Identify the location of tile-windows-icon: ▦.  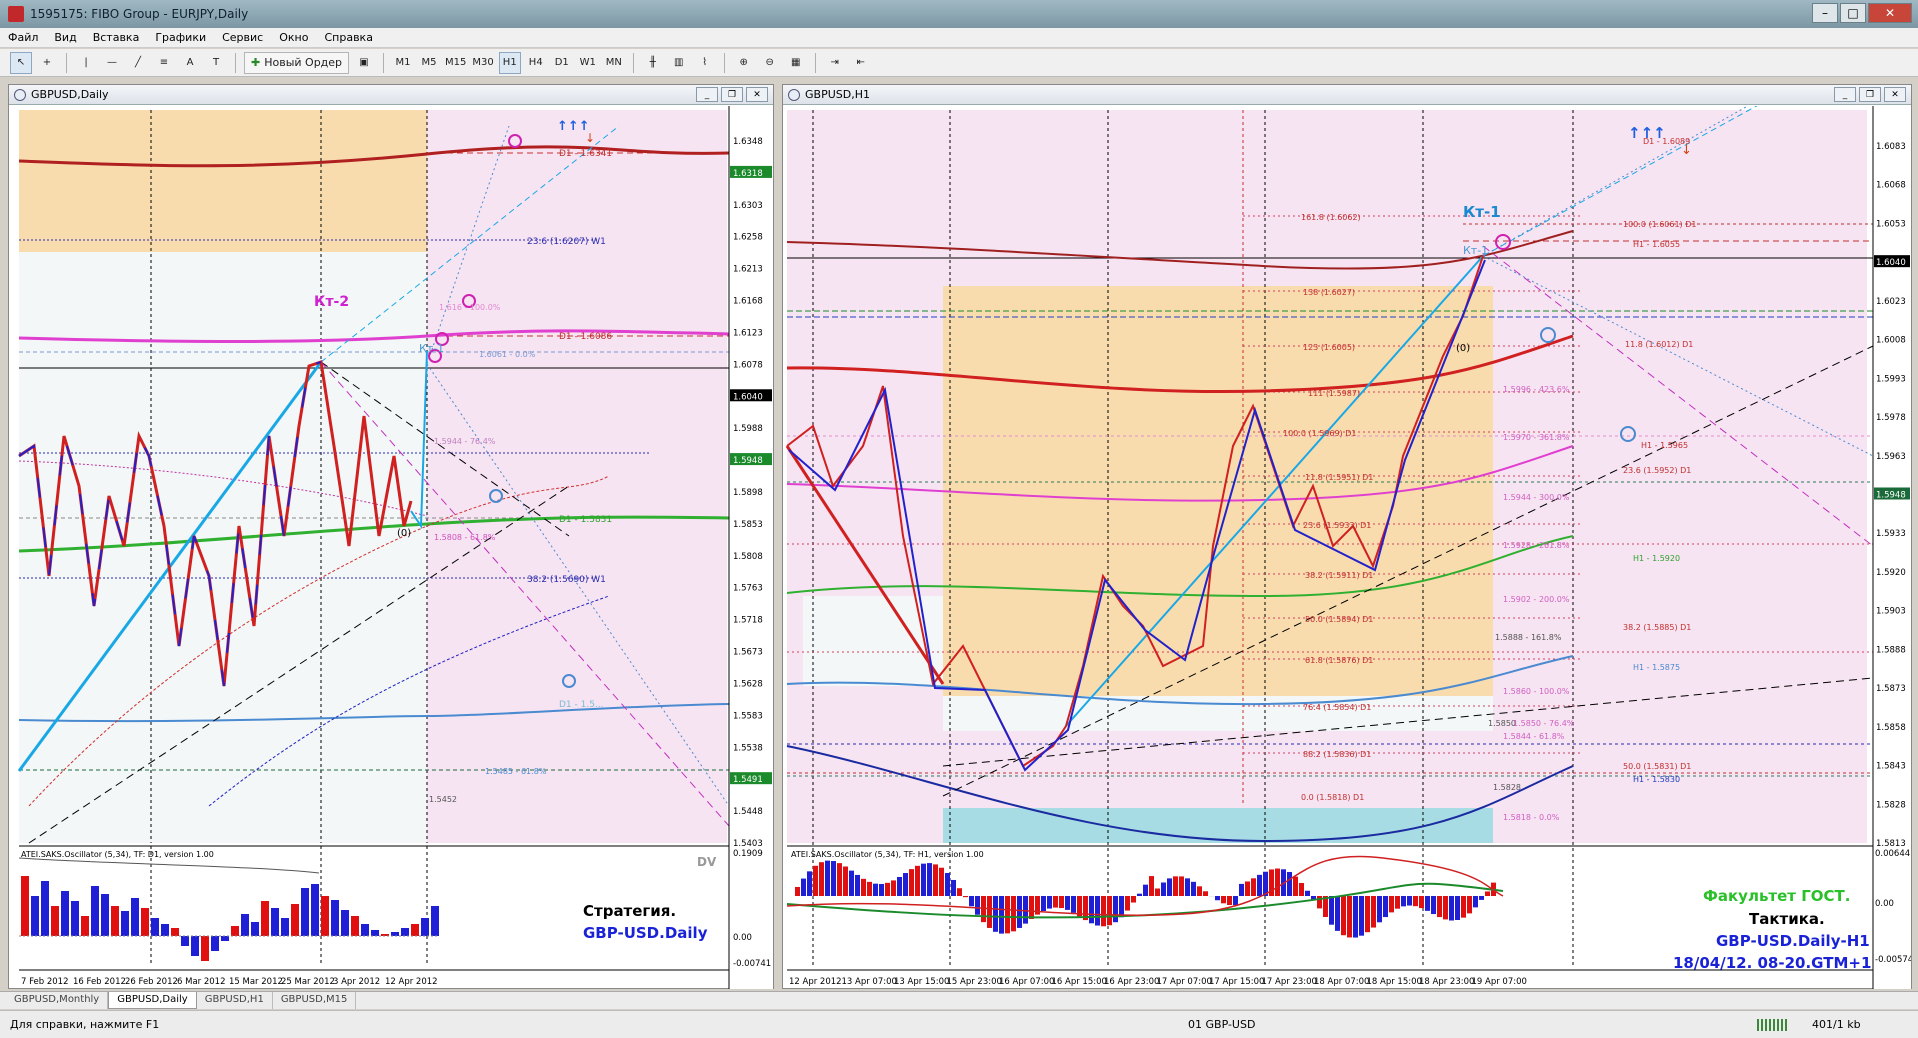
(796, 63).